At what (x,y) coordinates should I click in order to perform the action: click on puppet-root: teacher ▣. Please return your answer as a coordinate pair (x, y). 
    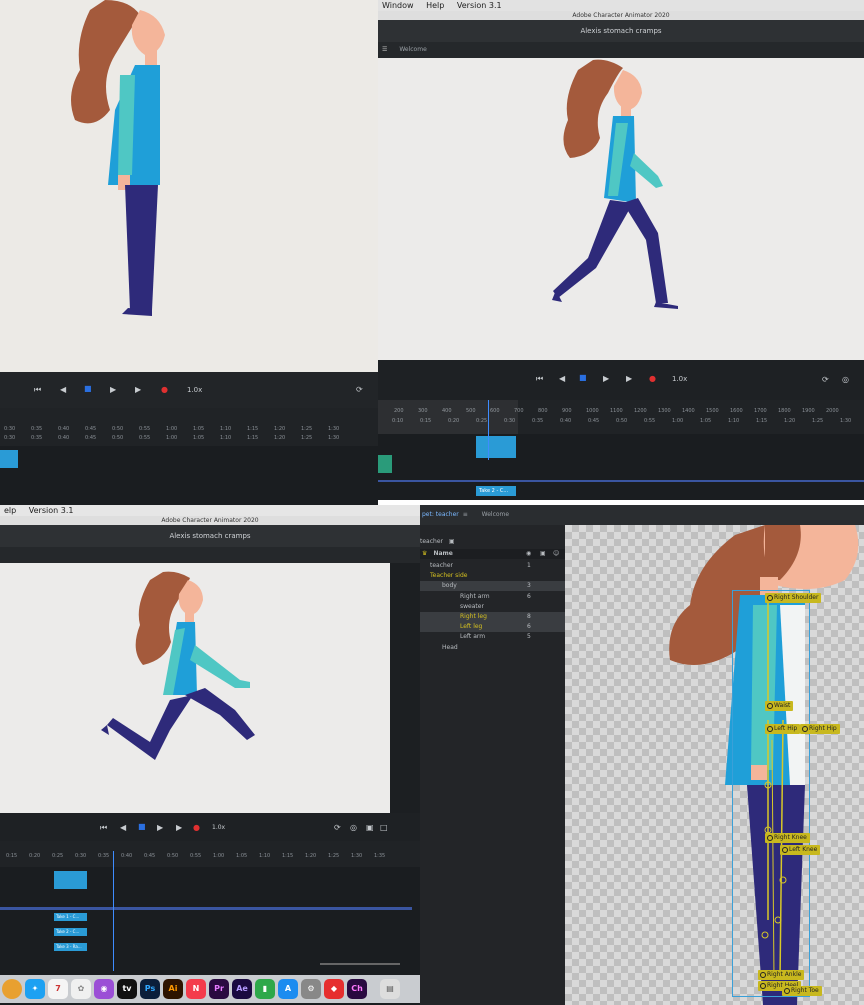
    Looking at the image, I should click on (492, 542).